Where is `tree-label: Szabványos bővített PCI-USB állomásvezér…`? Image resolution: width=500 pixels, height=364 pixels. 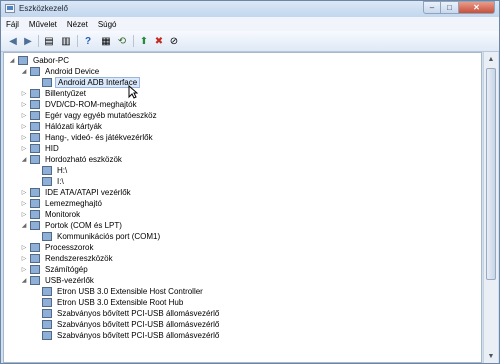 tree-label: Szabványos bővített PCI-USB állomásvezér… is located at coordinates (138, 313).